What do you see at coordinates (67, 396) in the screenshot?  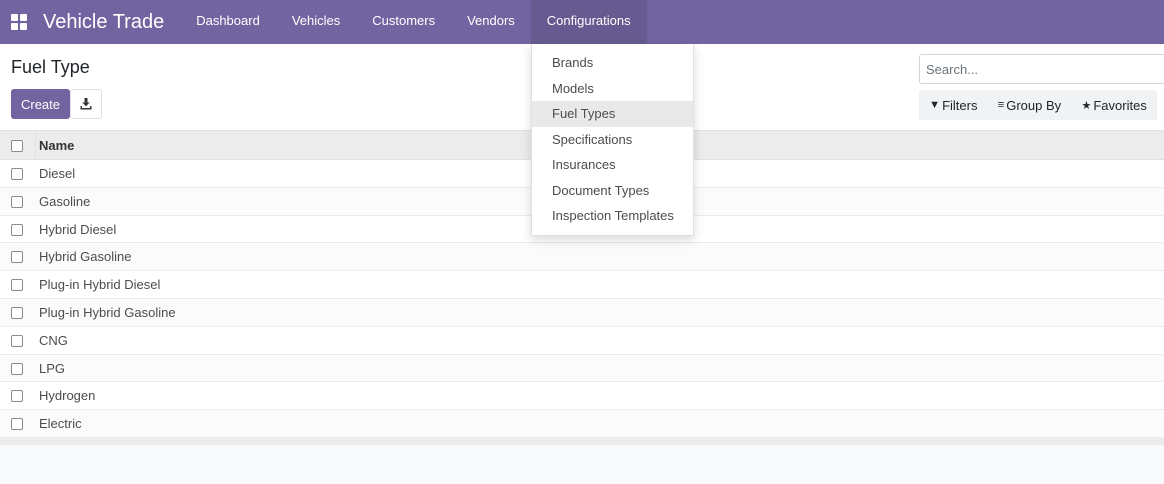 I see `row-name: Hydrogen` at bounding box center [67, 396].